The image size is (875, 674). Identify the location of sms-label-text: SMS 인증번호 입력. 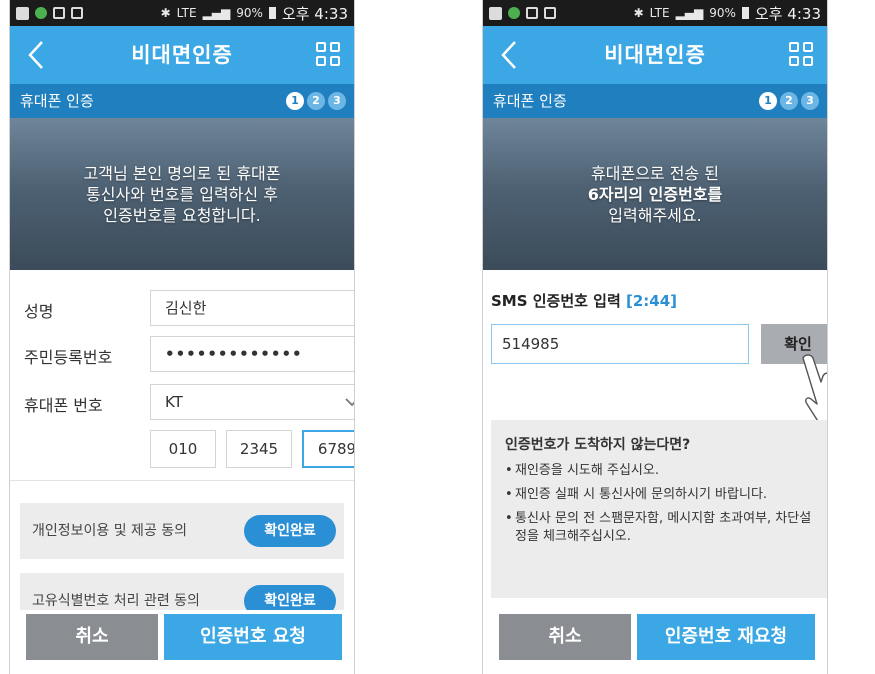
(556, 301).